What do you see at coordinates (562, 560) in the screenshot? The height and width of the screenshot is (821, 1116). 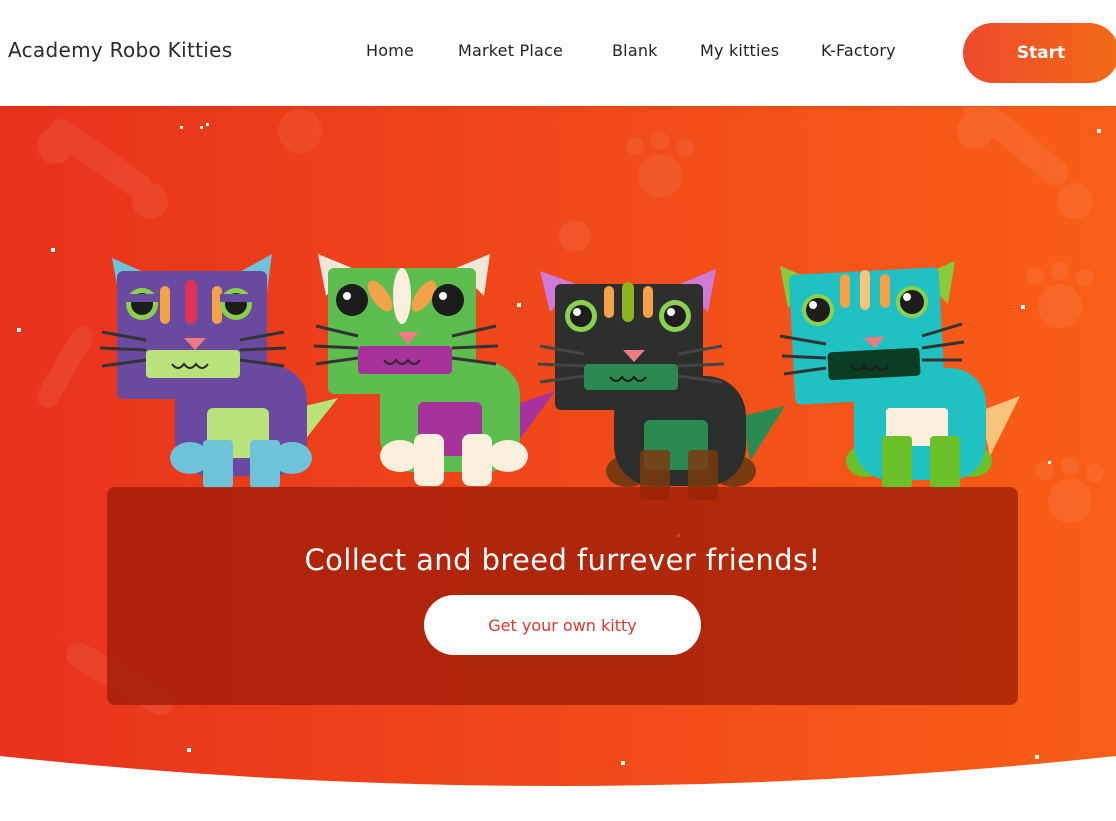 I see `hero-tagline: Collect and breed furrever friends!` at bounding box center [562, 560].